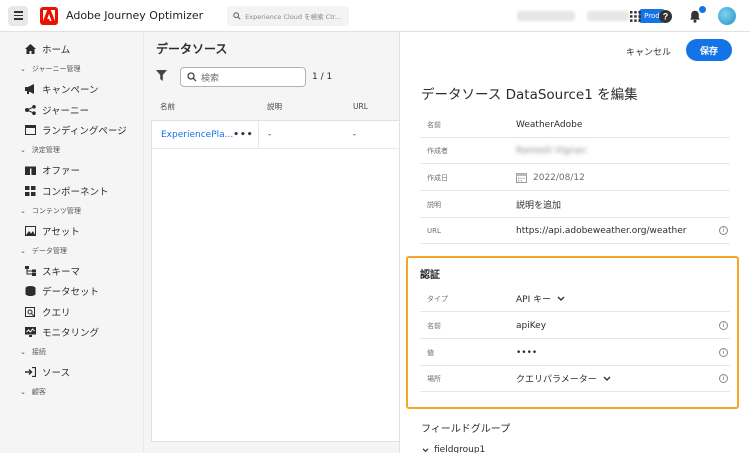 This screenshot has height=453, width=750. Describe the element at coordinates (30, 372) in the screenshot. I see `source-import-icon` at that location.